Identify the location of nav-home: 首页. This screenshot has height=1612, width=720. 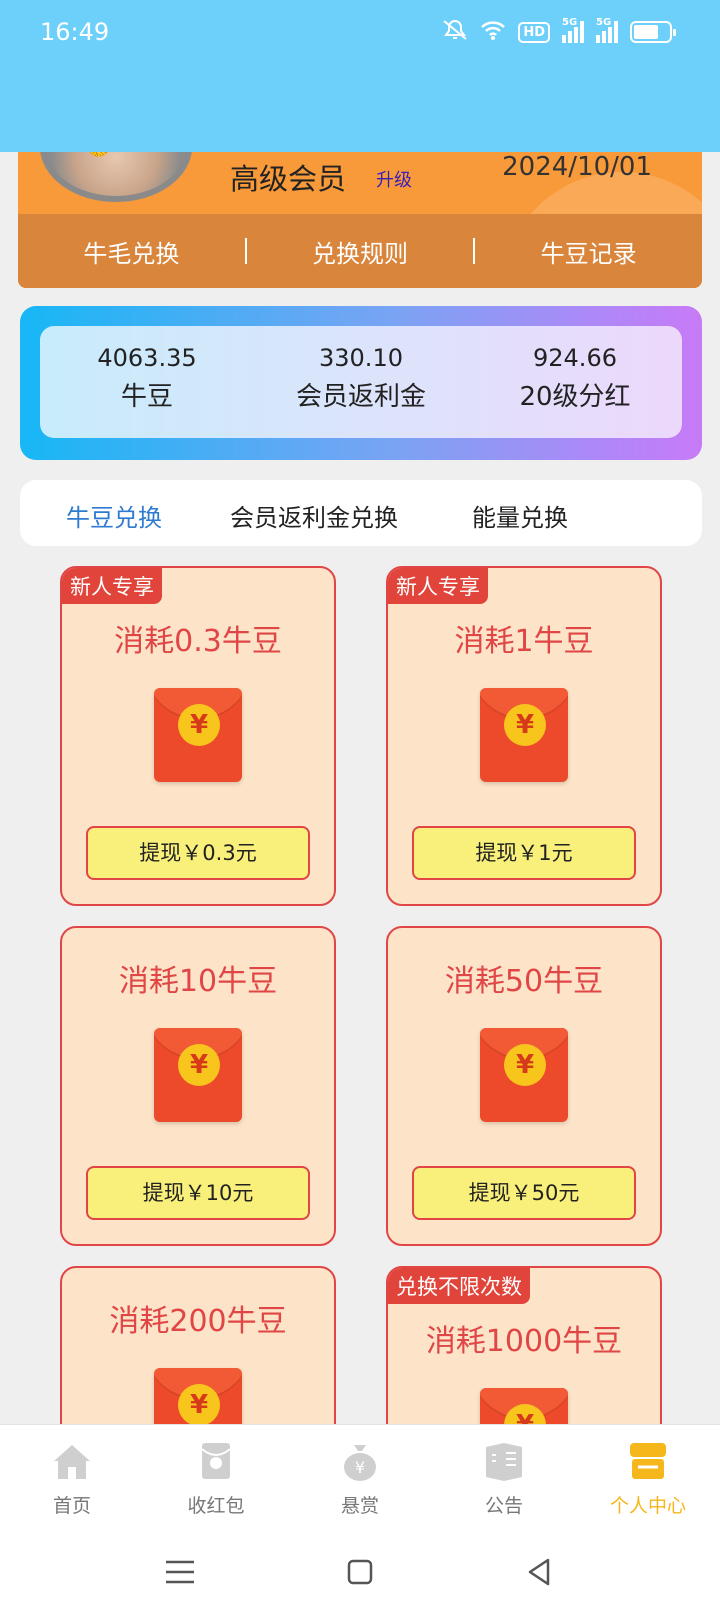
(72, 1479).